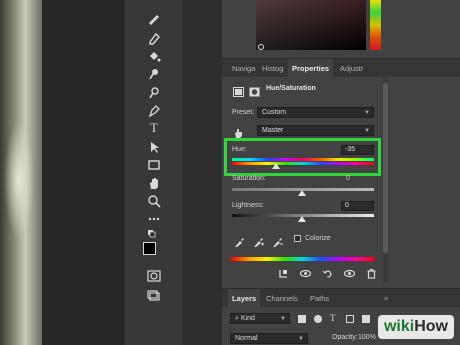 Image resolution: width=460 pixels, height=345 pixels. Describe the element at coordinates (246, 338) in the screenshot. I see `blend-mode-value: Normal` at that location.